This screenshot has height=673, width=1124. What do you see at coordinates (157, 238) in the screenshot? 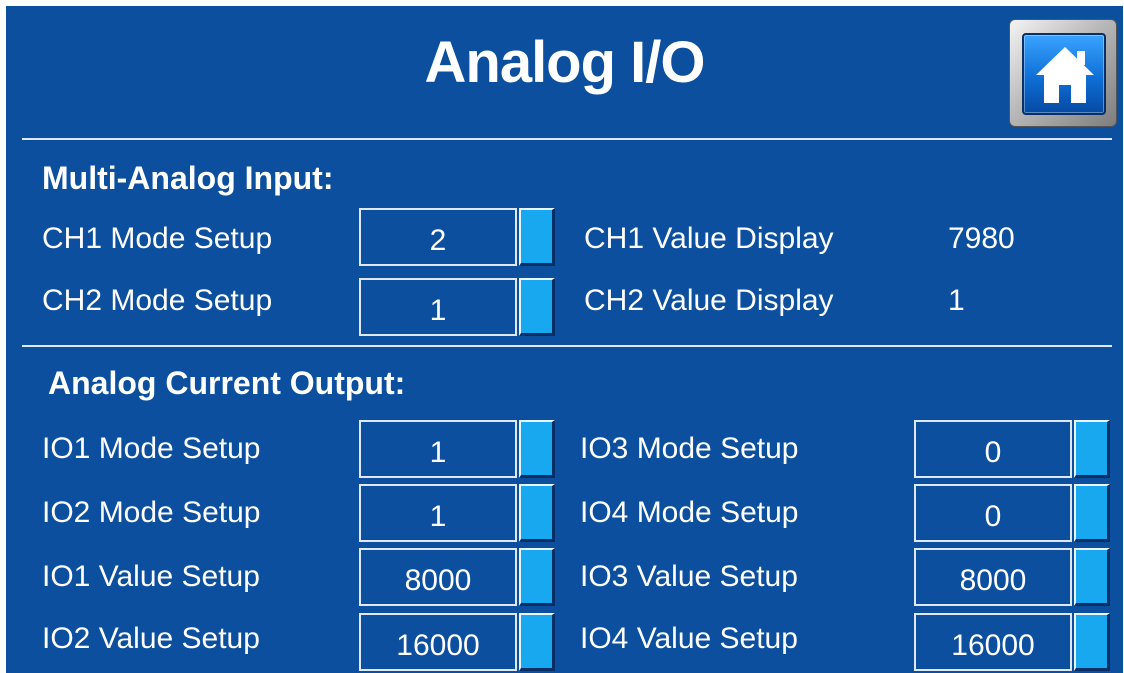
I see `ch1-mode-label: CH1 Mode Setup` at bounding box center [157, 238].